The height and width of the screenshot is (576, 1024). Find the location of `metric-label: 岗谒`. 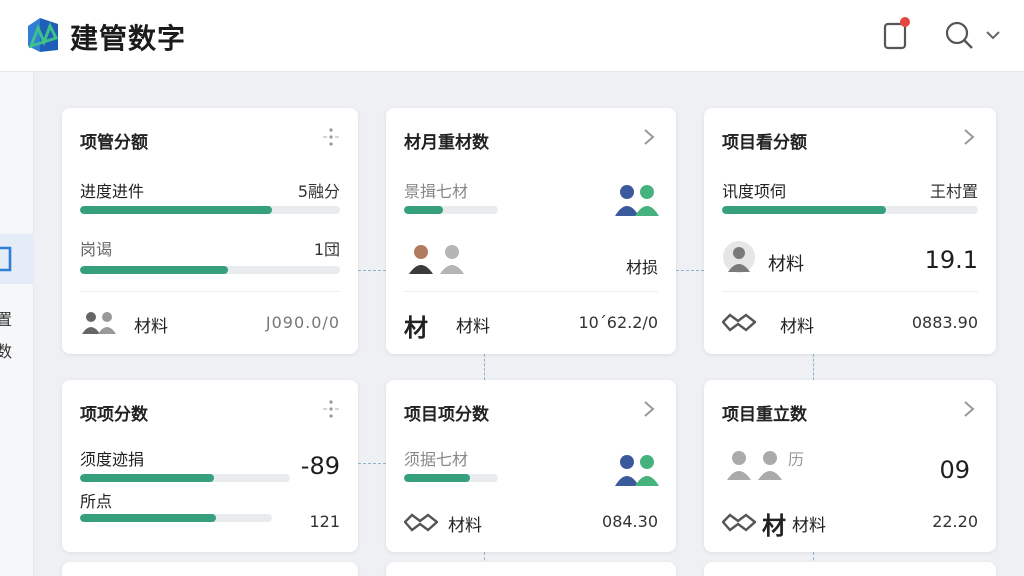

metric-label: 岗谒 is located at coordinates (96, 249).